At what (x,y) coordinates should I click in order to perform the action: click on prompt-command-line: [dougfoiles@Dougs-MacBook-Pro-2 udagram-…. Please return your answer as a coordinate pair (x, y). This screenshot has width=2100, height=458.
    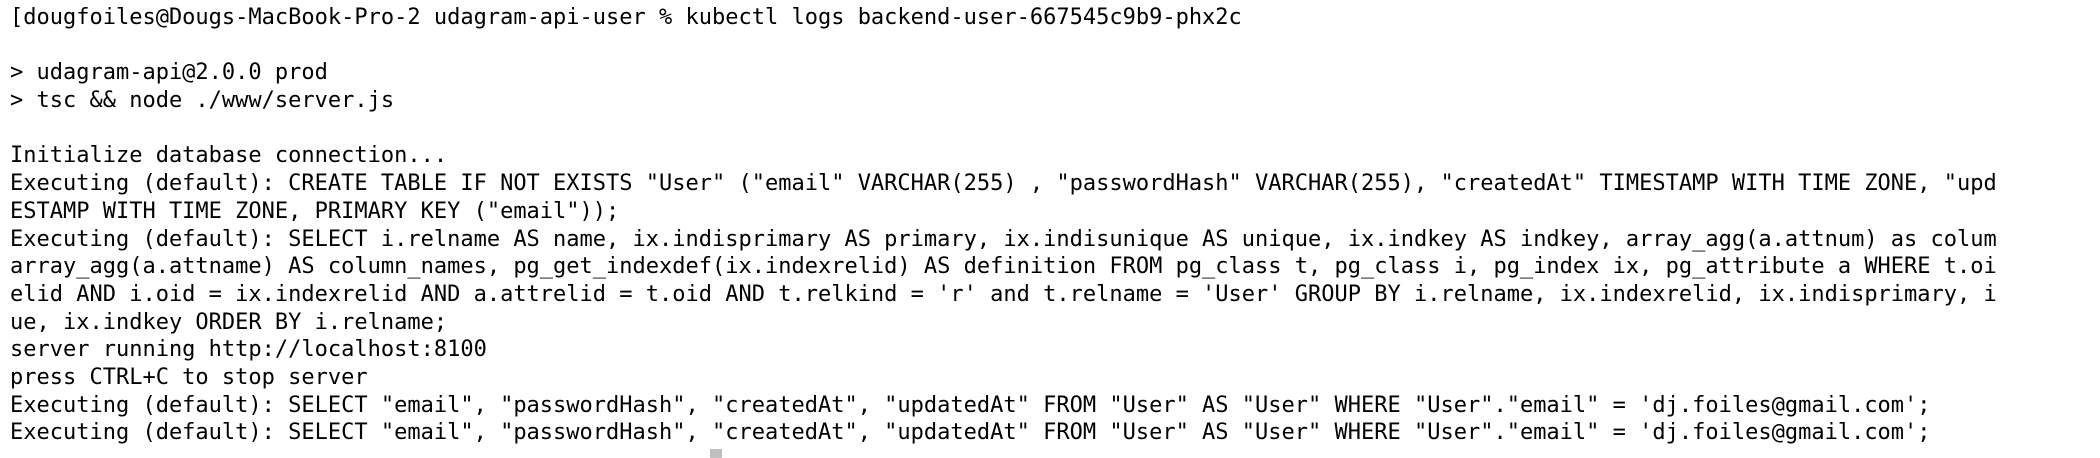
    Looking at the image, I should click on (626, 17).